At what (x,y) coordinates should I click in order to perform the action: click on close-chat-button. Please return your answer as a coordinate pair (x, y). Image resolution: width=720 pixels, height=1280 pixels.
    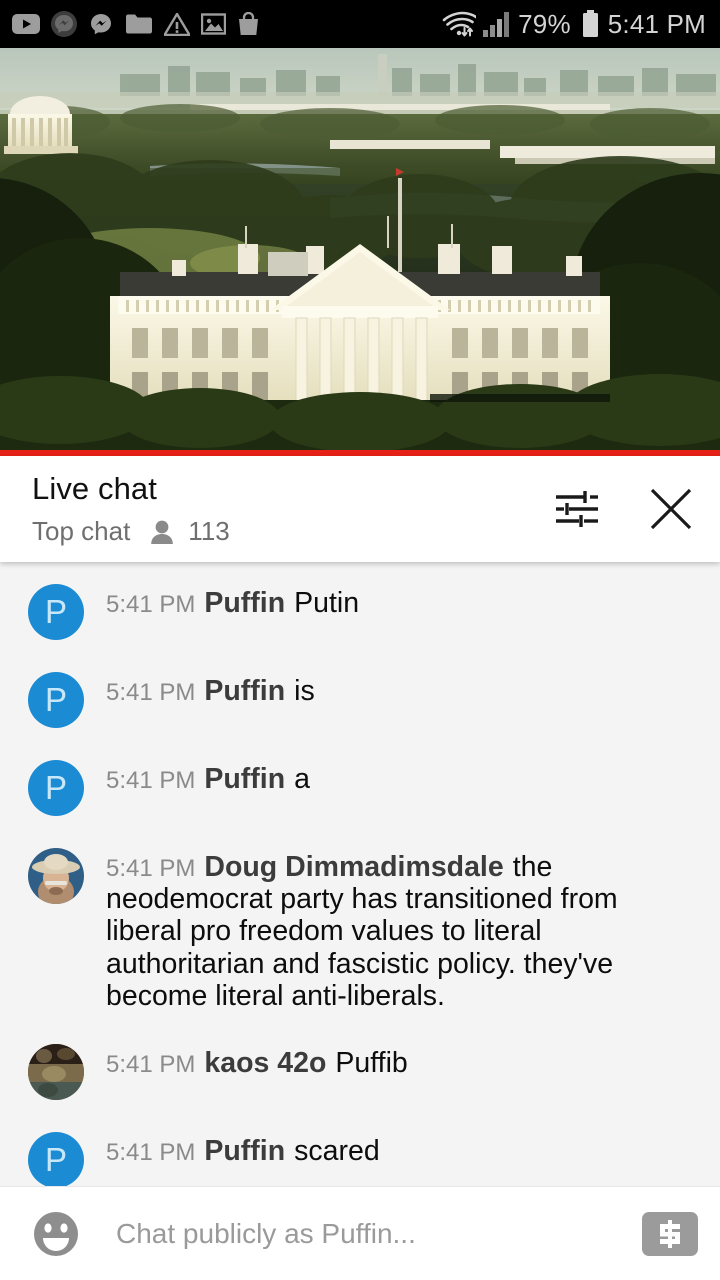
    Looking at the image, I should click on (671, 509).